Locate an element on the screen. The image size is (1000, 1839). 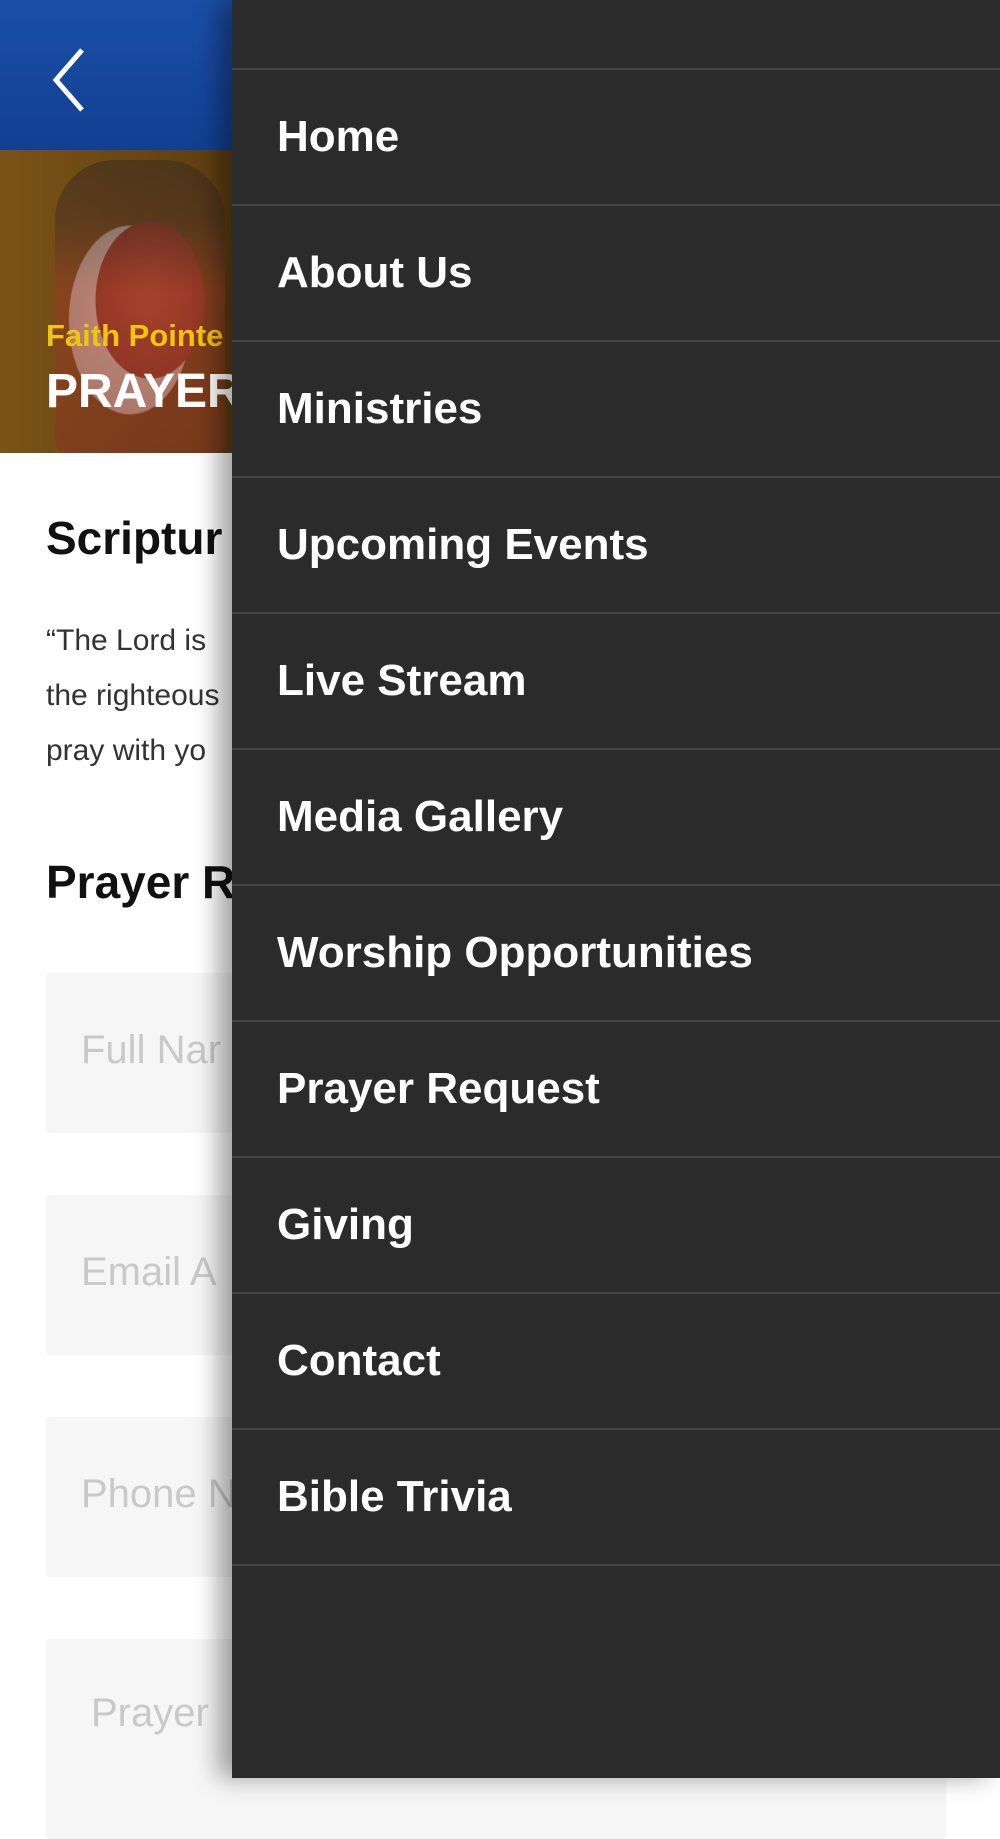
menu-item-upcoming-events: Upcoming Events is located at coordinates (616, 546).